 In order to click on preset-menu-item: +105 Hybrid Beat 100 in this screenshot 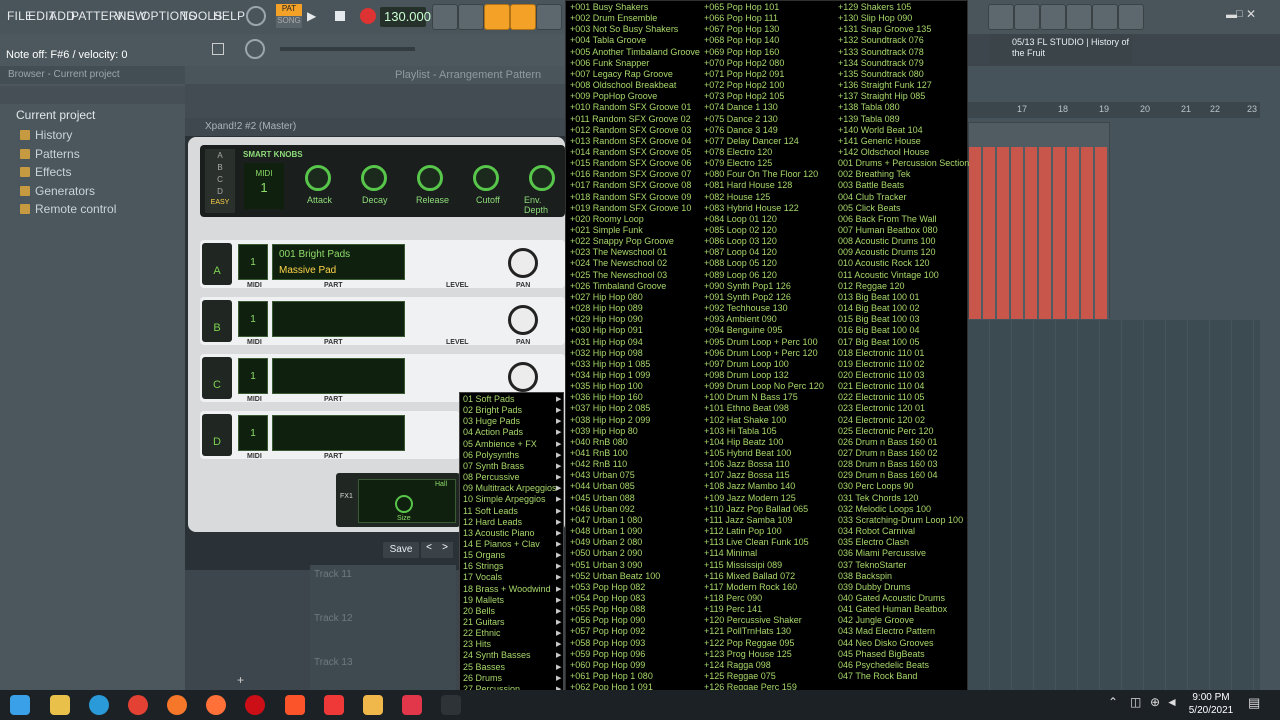, I will do `click(747, 453)`.